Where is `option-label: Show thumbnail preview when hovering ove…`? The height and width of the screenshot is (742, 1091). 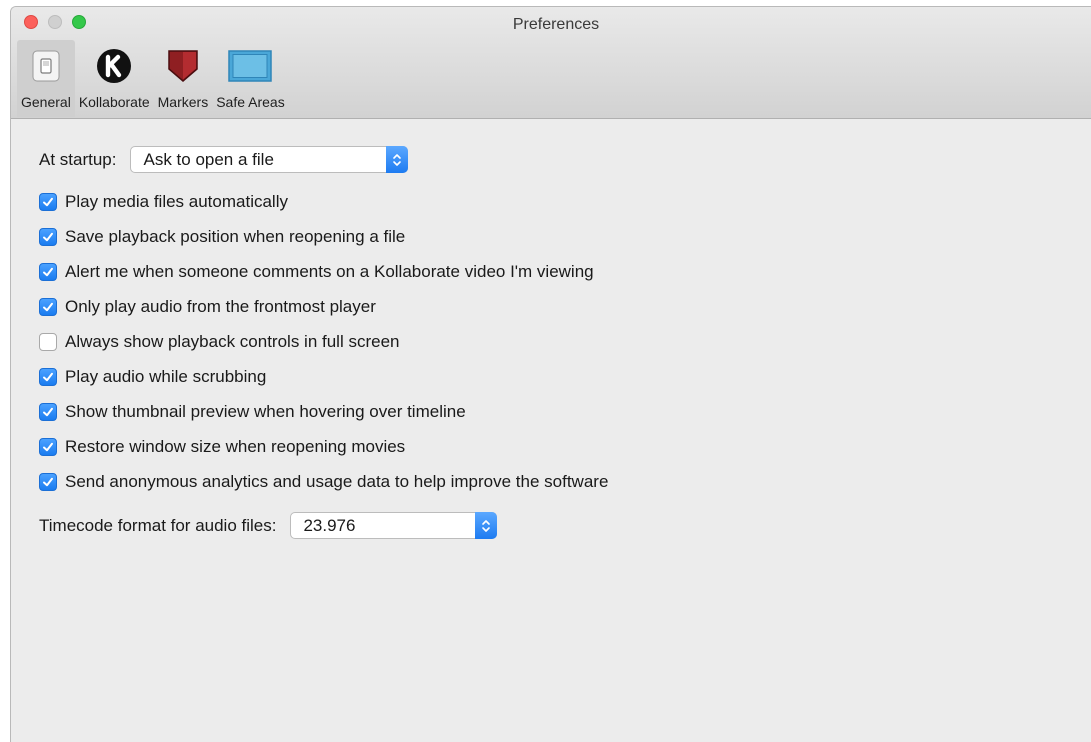 option-label: Show thumbnail preview when hovering ove… is located at coordinates (265, 411).